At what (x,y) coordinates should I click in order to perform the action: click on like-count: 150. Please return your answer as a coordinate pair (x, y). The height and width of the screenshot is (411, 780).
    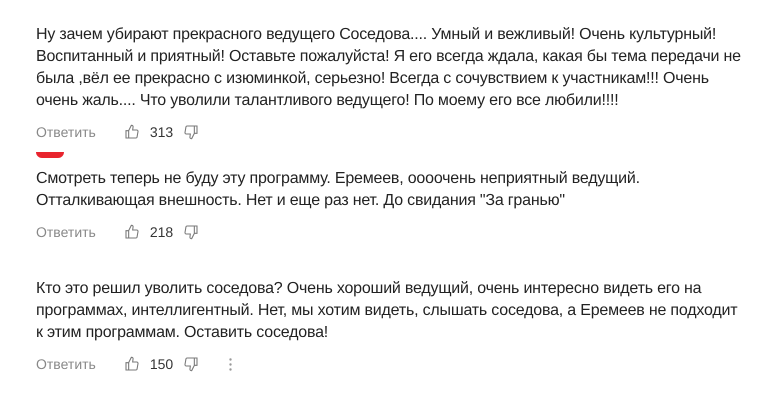
    Looking at the image, I should click on (162, 364).